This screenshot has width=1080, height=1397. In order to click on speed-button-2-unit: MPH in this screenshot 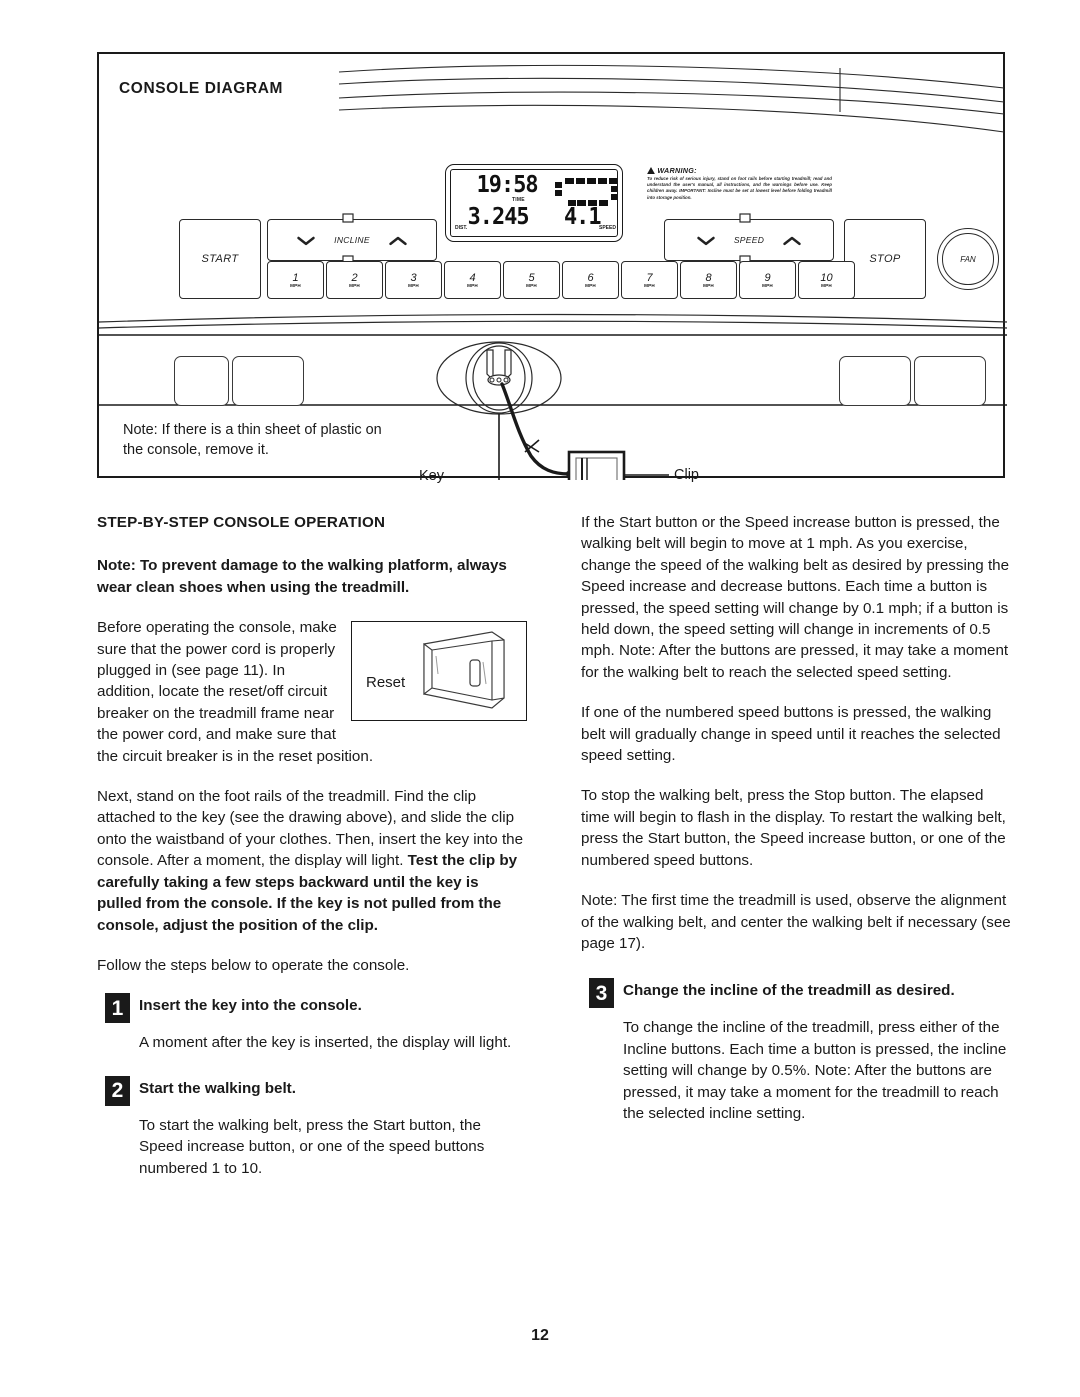, I will do `click(354, 285)`.